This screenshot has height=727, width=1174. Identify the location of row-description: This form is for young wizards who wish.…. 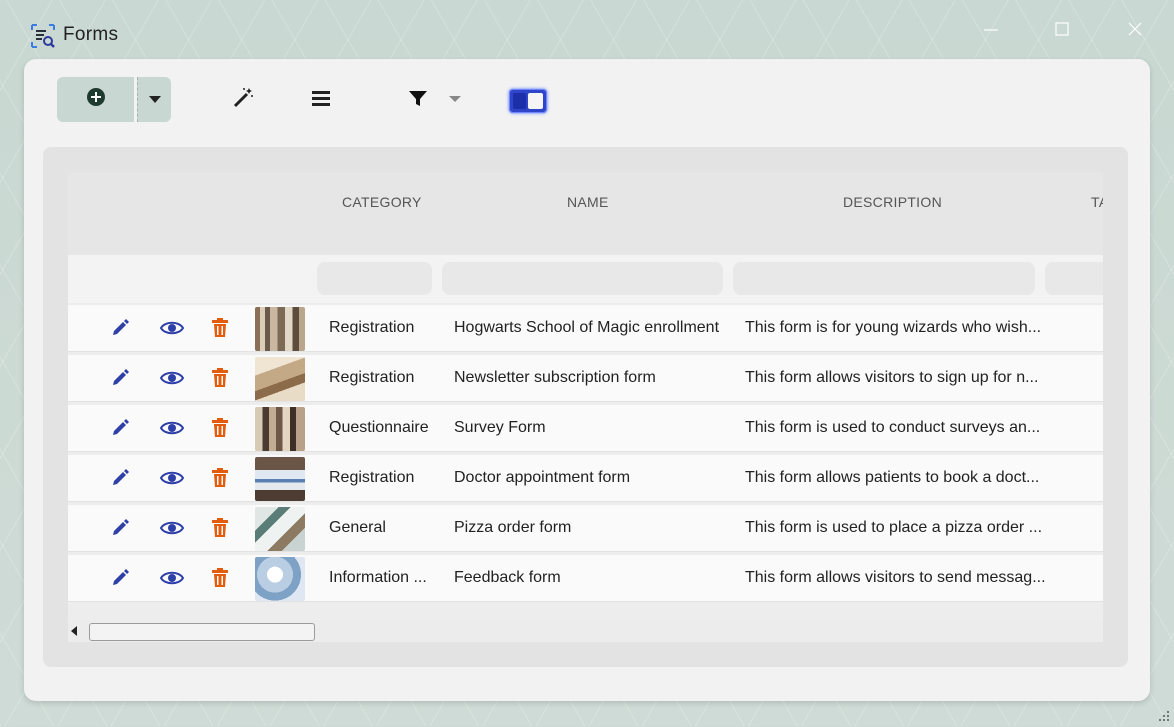
(893, 327).